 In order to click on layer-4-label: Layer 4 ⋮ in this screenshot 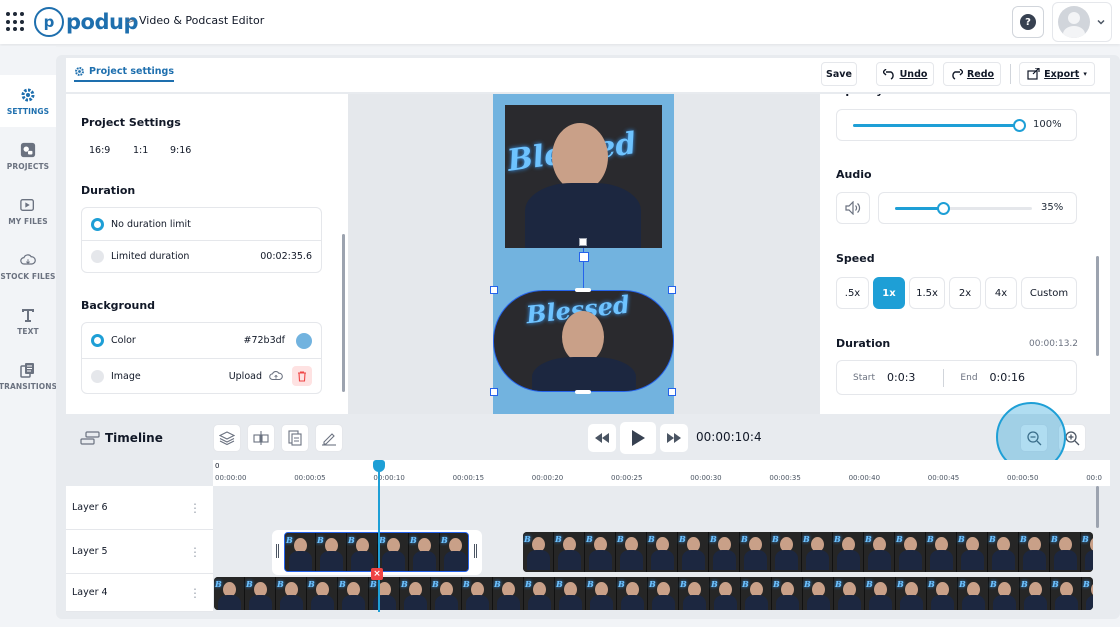, I will do `click(139, 593)`.